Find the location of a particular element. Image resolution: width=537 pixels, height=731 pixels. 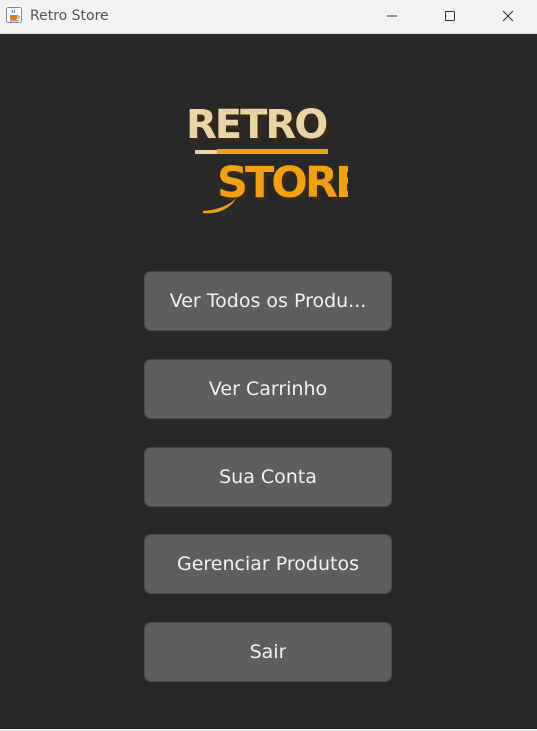

logo-retro-text: RETRO is located at coordinates (256, 125).